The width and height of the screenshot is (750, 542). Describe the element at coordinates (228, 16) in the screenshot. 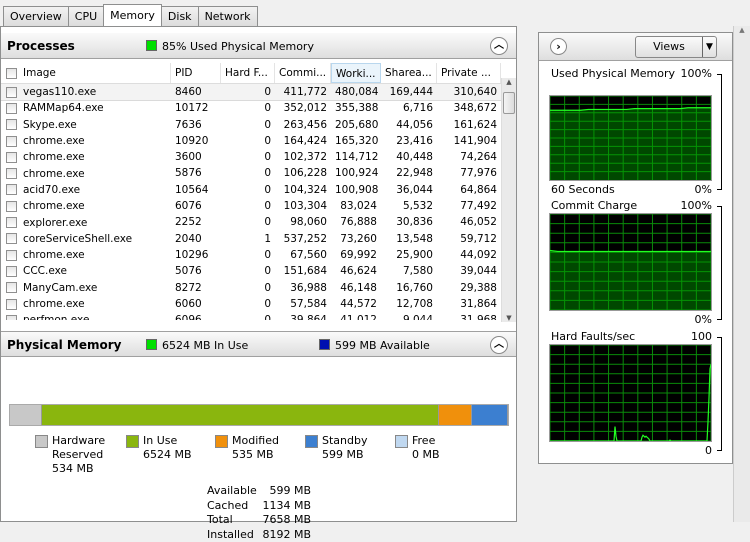

I see `tab-network: Network` at that location.